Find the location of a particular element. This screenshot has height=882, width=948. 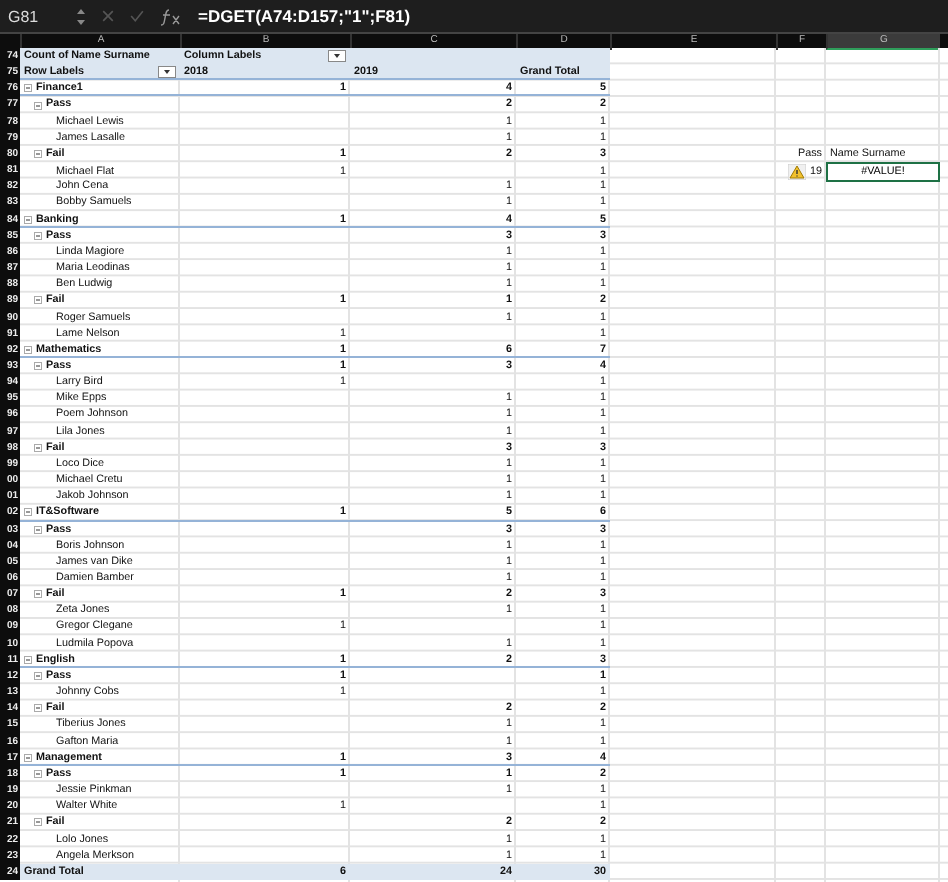

cancel-icon is located at coordinates (108, 16).